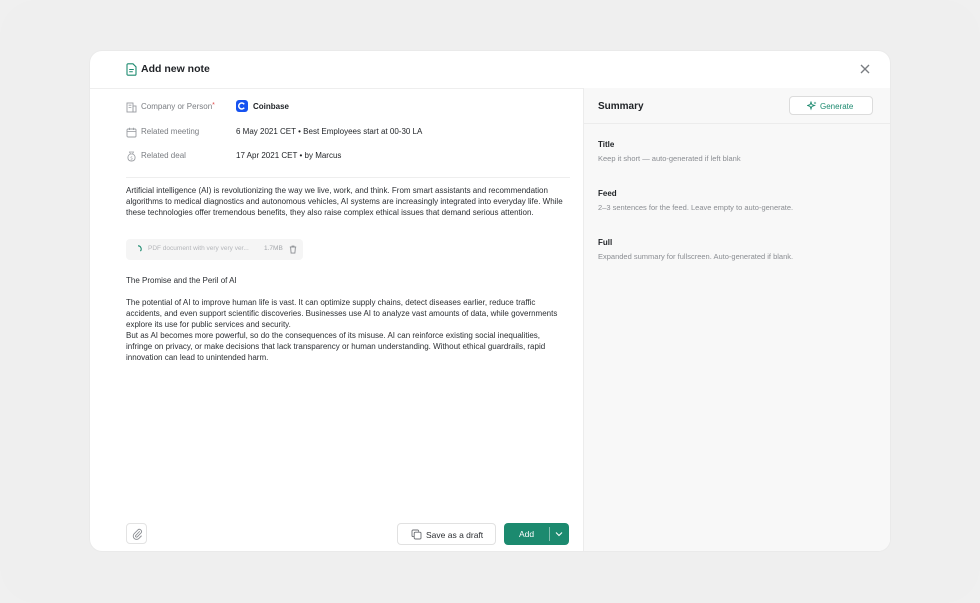  Describe the element at coordinates (273, 248) in the screenshot. I see `attachment-size: 1.7MB` at that location.